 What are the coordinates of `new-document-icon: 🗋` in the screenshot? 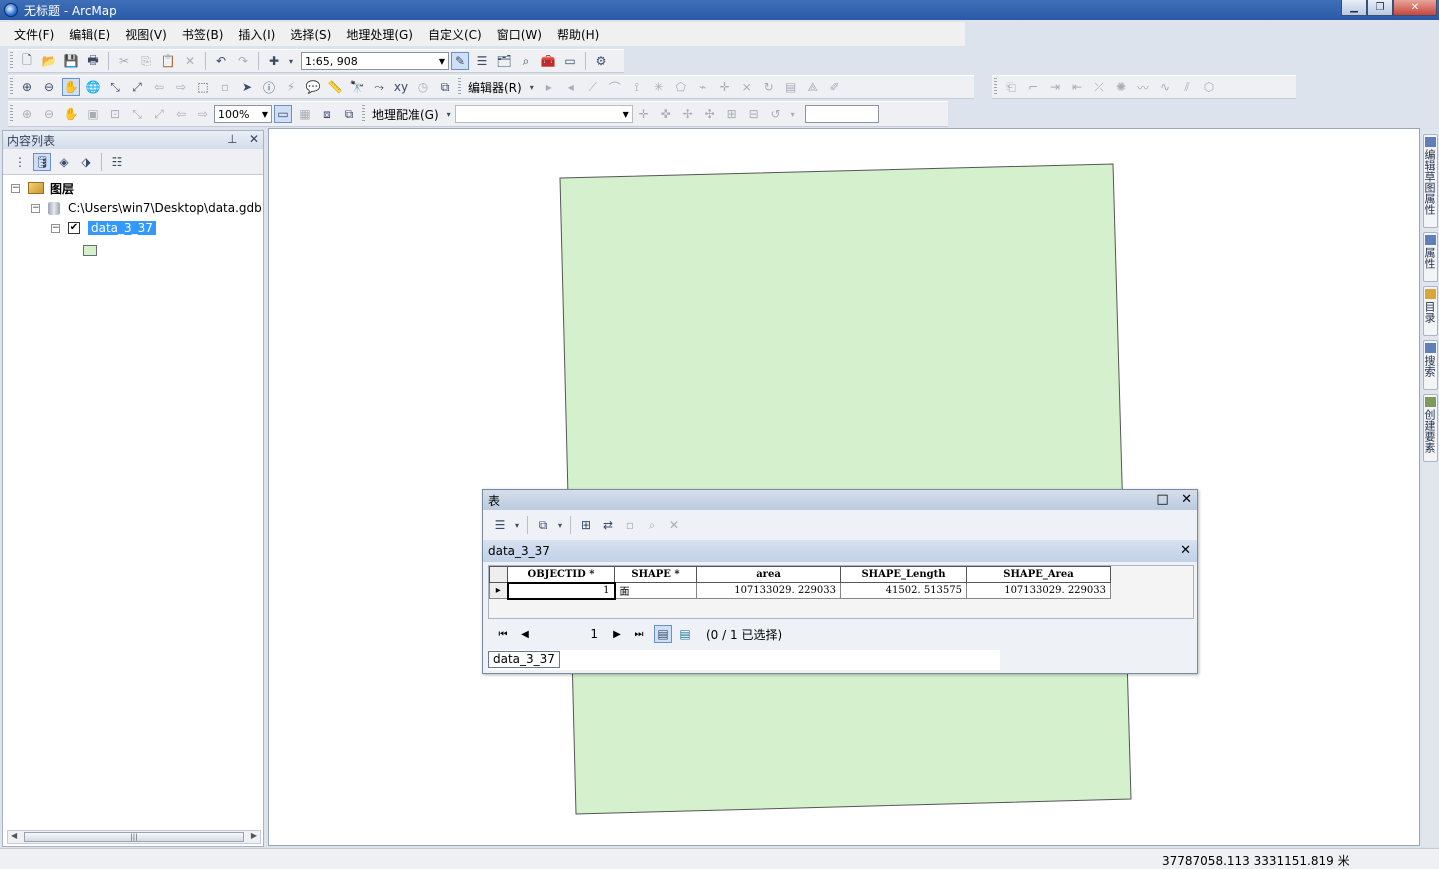 It's located at (27, 61).